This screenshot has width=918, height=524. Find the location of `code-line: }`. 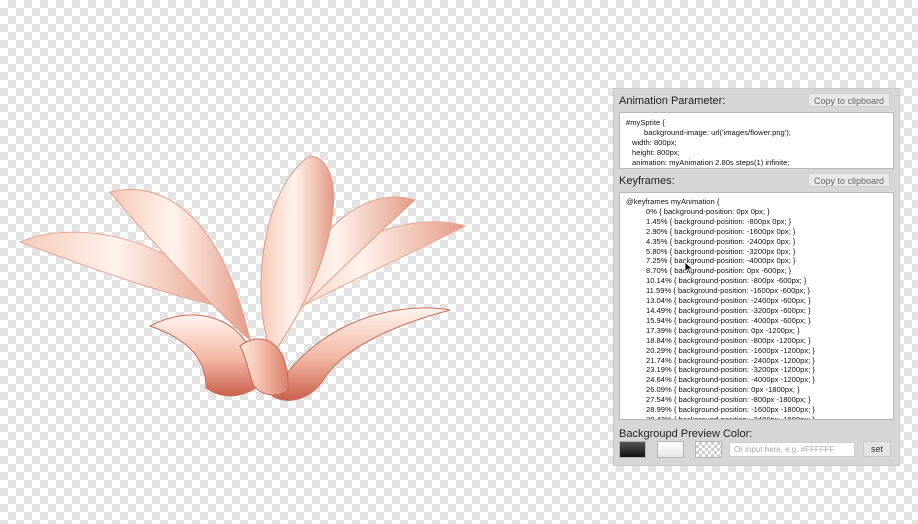

code-line: } is located at coordinates (756, 168).